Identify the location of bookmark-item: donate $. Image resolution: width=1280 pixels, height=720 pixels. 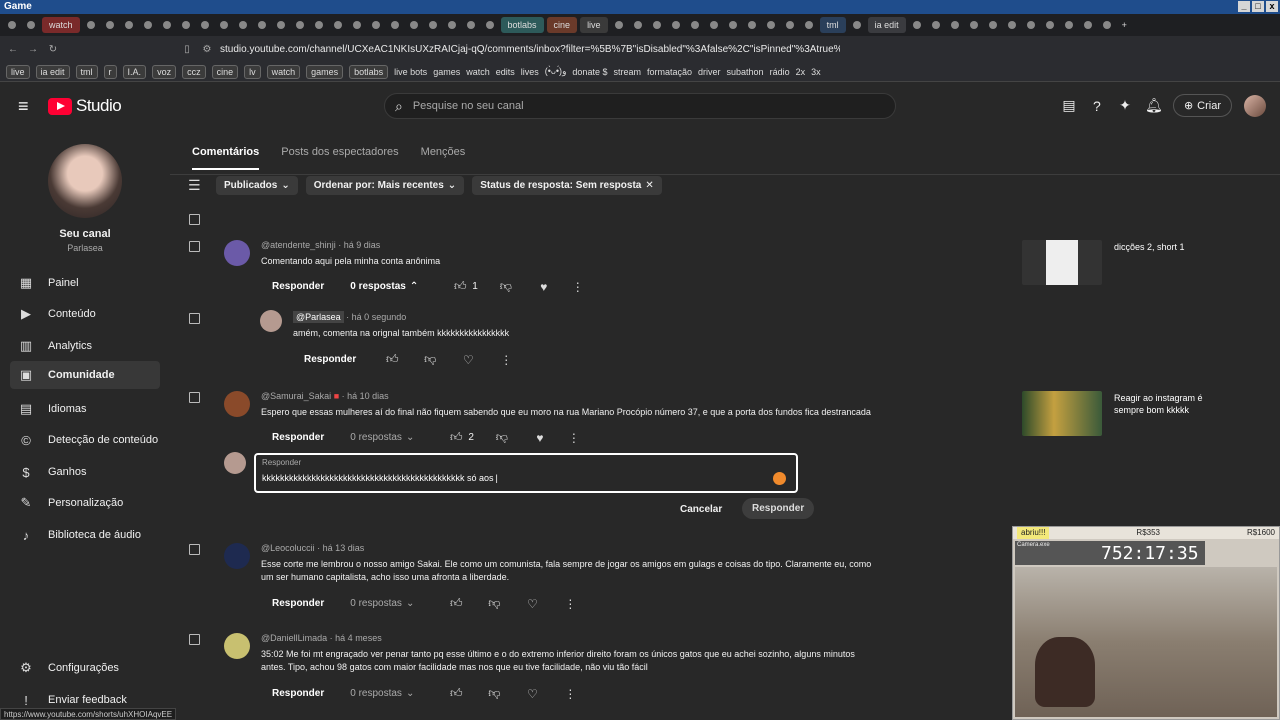
(589, 72).